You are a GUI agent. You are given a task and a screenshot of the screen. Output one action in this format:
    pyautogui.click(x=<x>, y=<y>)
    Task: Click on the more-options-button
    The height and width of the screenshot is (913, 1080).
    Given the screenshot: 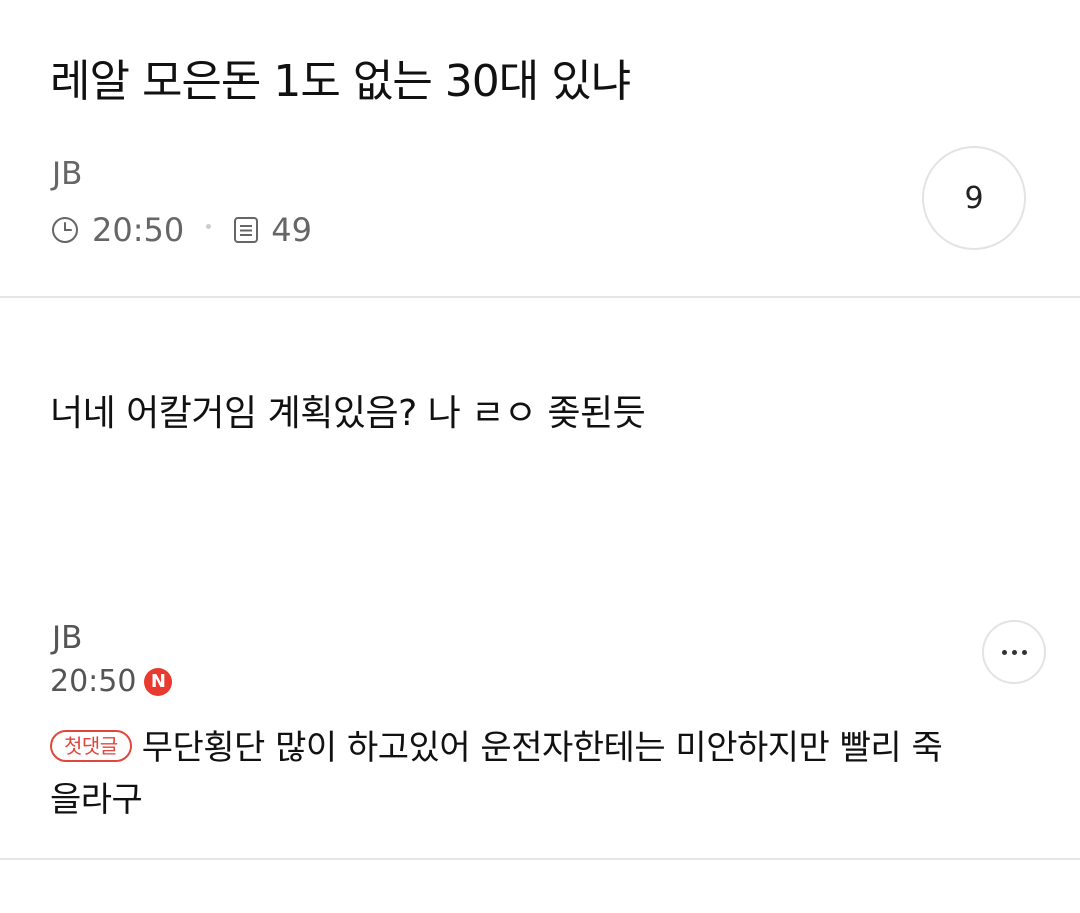 What is the action you would take?
    pyautogui.click(x=1014, y=652)
    